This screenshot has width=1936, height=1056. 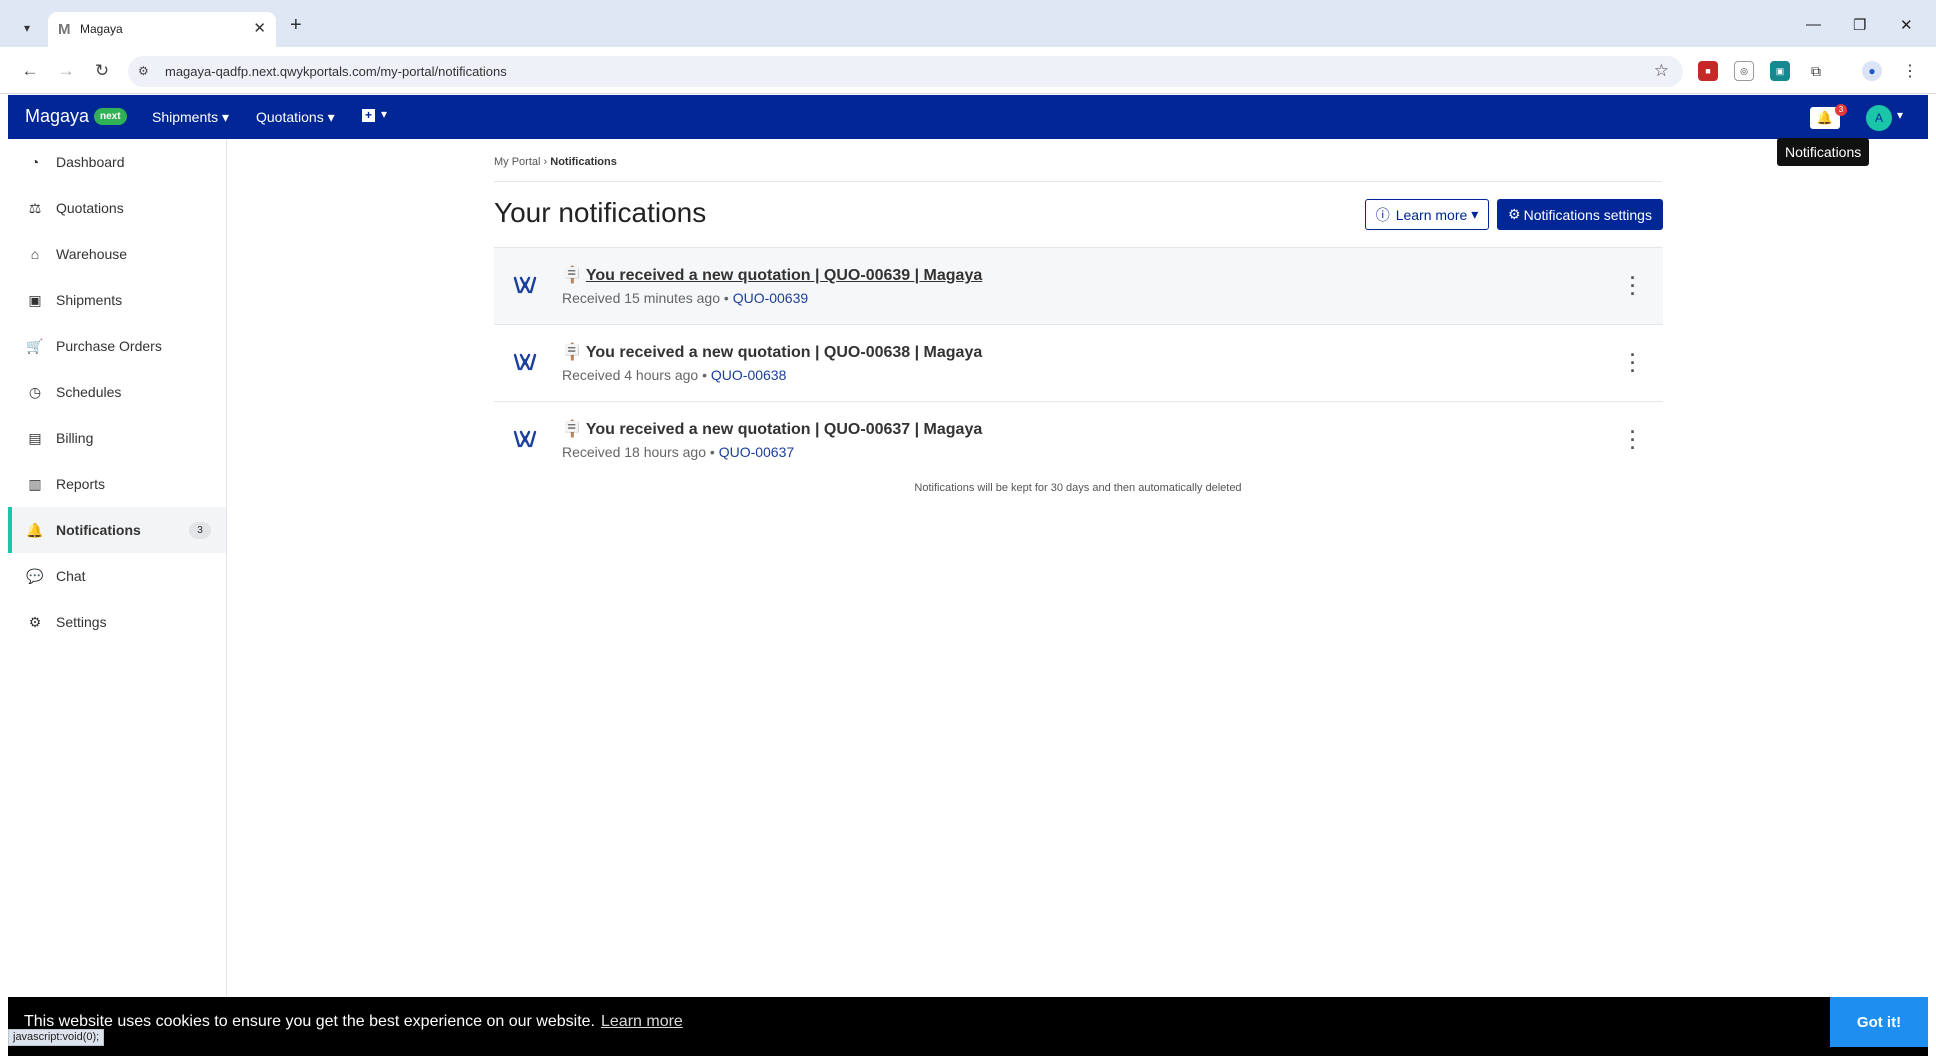 I want to click on shipments-icon: ▣, so click(x=35, y=299).